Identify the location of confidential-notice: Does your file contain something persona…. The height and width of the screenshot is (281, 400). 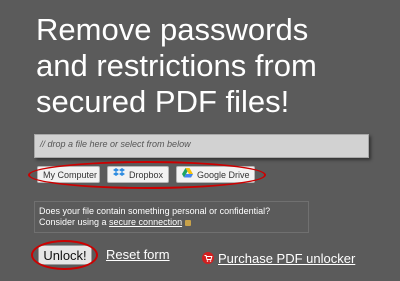
(171, 217).